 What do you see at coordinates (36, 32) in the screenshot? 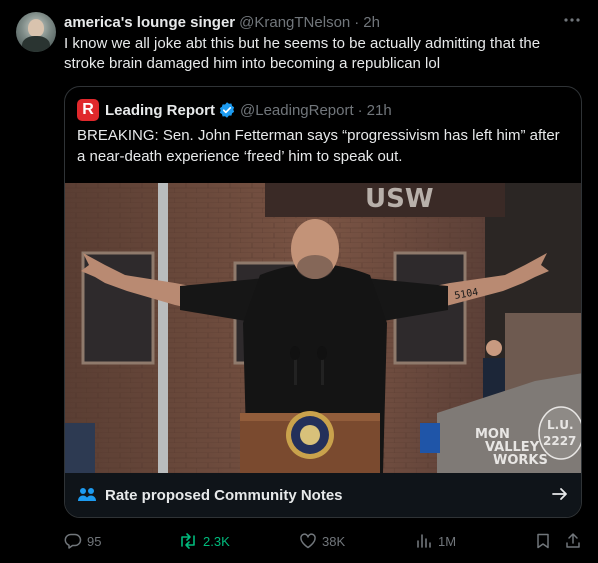
I see `avatar` at bounding box center [36, 32].